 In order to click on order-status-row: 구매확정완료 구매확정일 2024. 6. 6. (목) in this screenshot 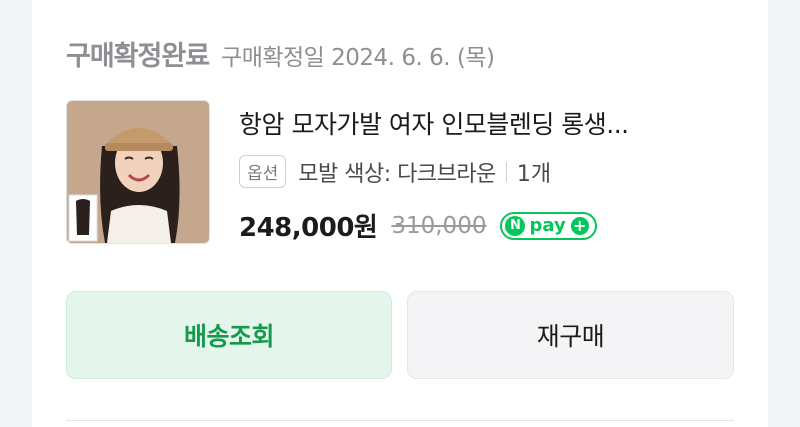, I will do `click(280, 54)`.